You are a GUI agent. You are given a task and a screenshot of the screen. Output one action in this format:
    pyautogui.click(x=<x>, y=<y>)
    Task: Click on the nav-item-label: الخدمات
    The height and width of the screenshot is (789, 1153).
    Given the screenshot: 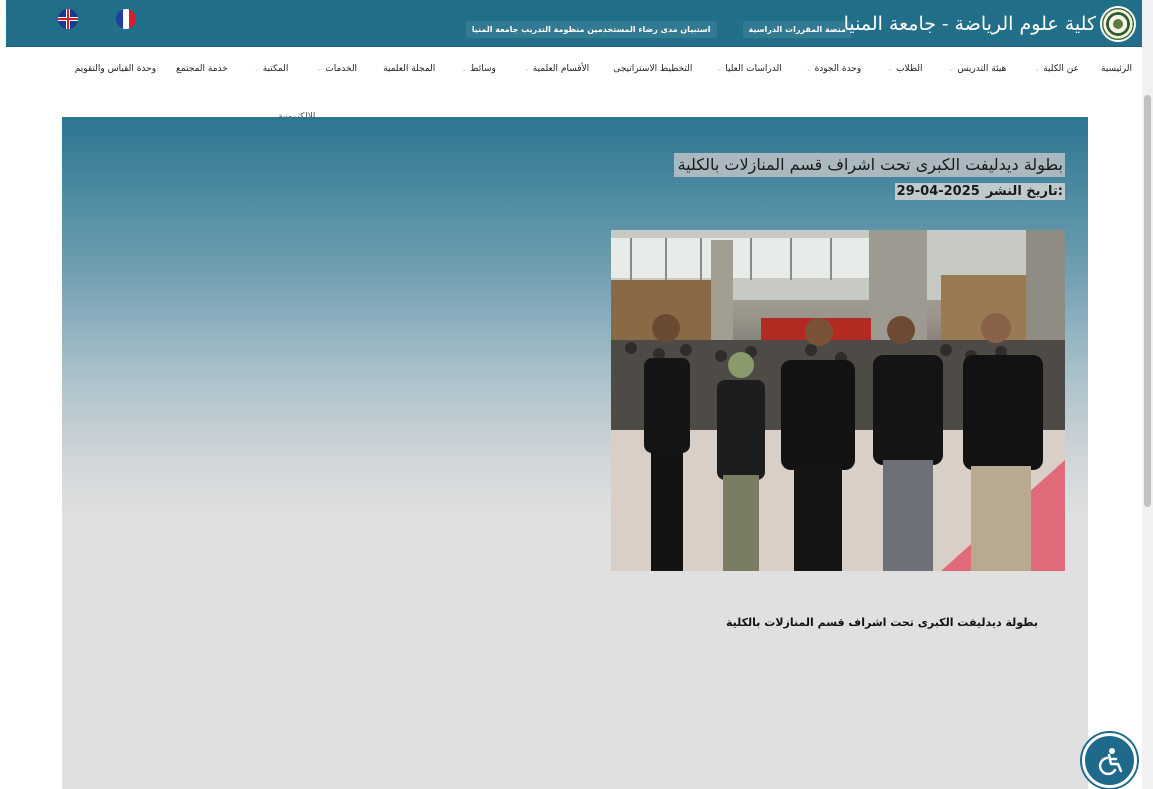 What is the action you would take?
    pyautogui.click(x=341, y=69)
    